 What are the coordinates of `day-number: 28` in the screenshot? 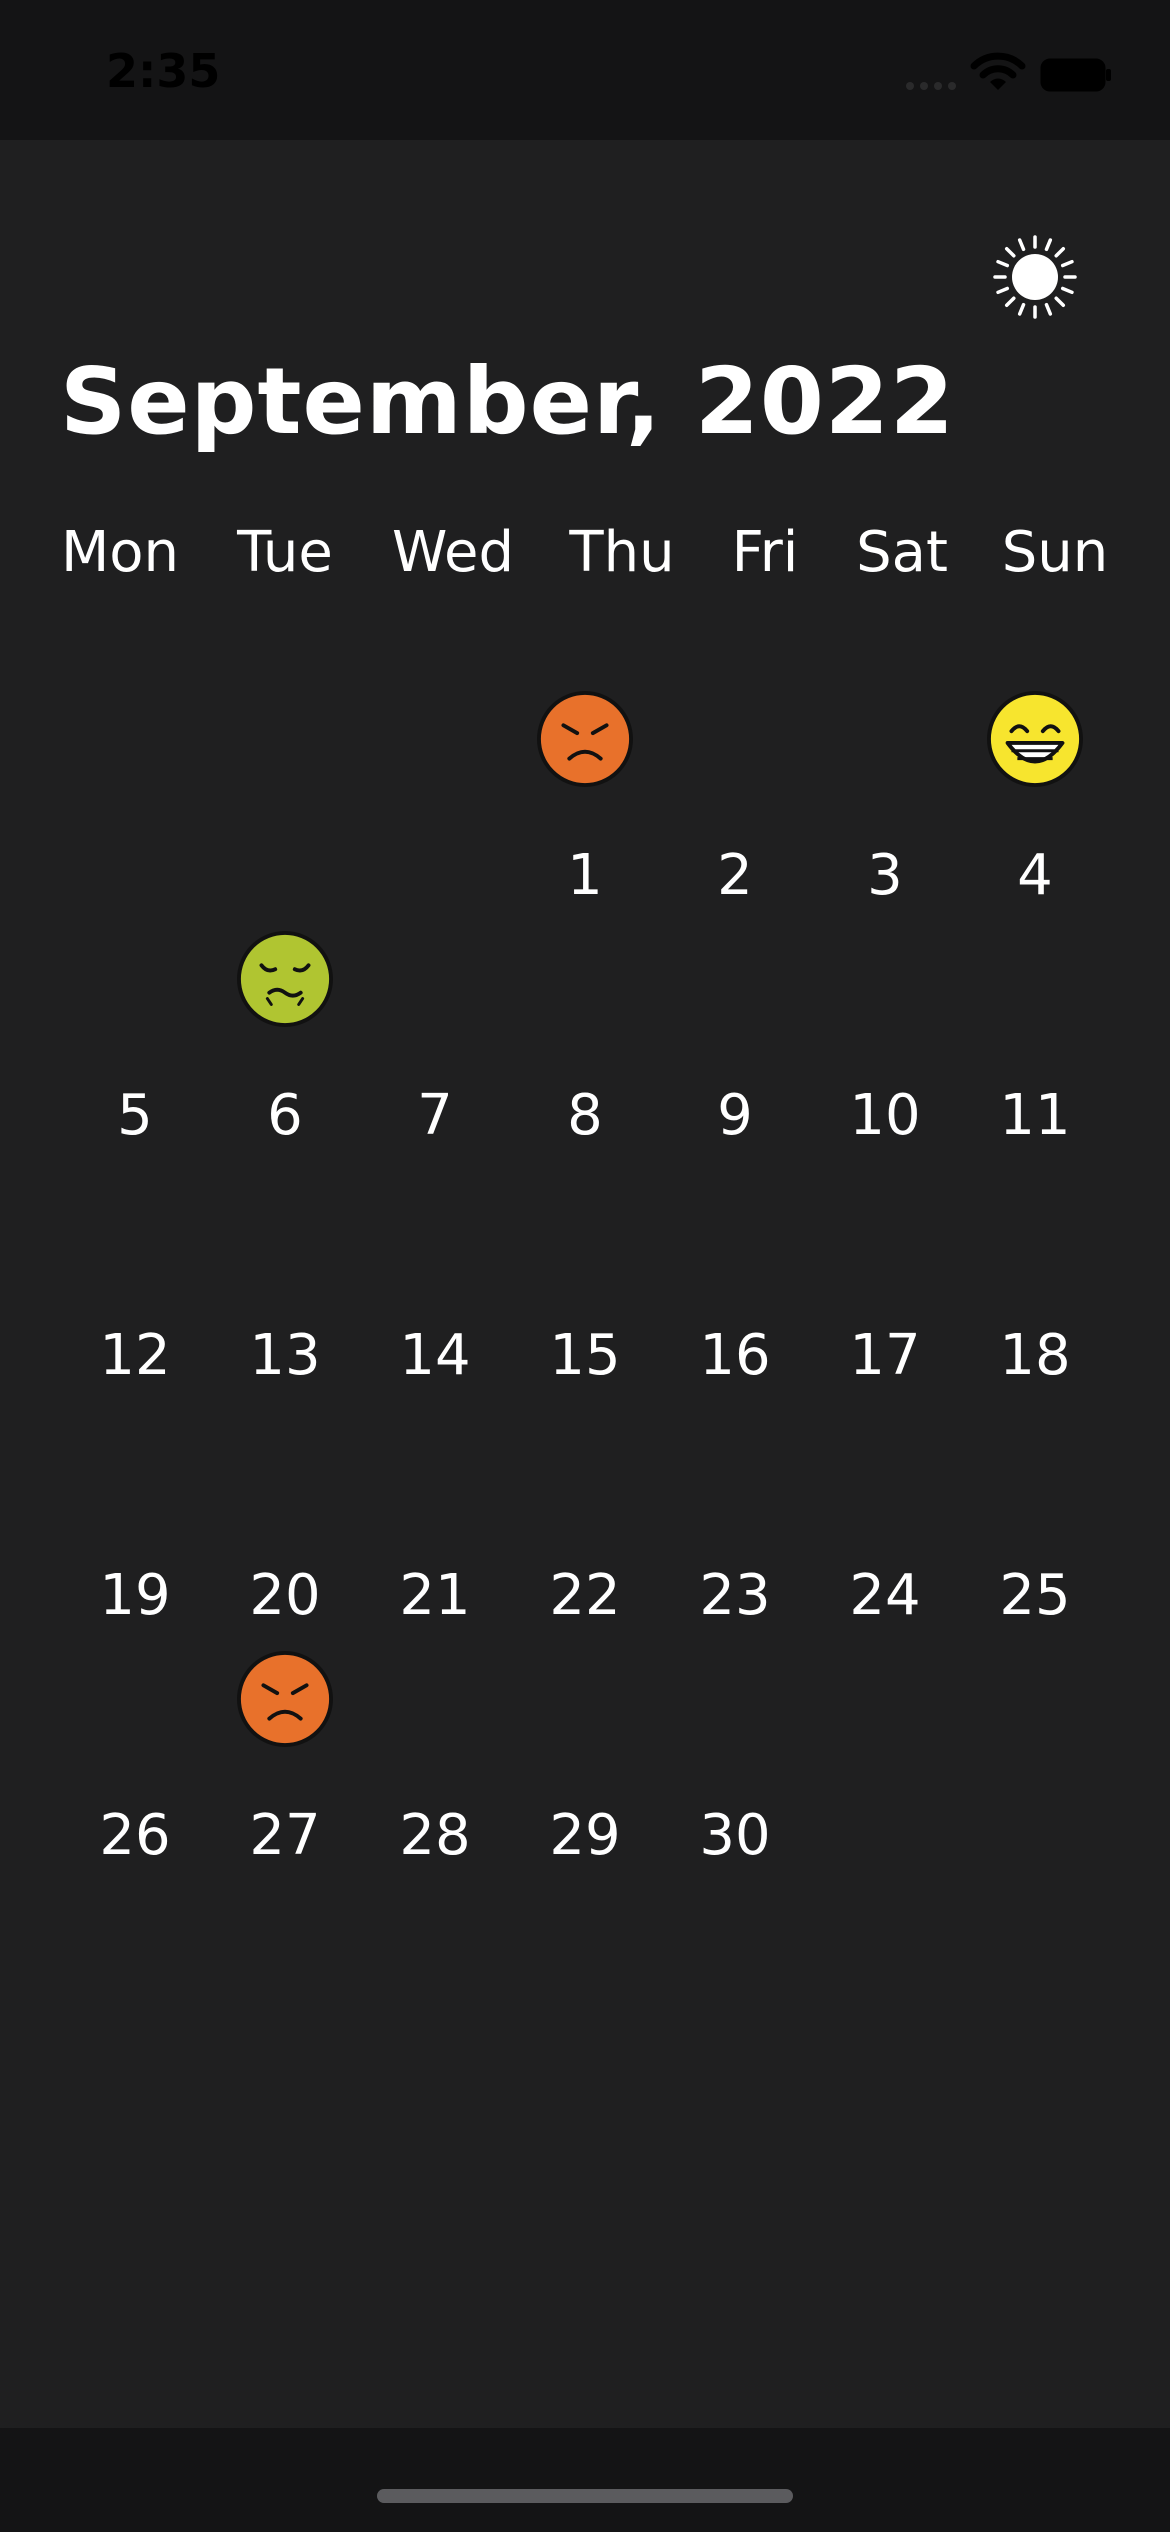 It's located at (435, 1835).